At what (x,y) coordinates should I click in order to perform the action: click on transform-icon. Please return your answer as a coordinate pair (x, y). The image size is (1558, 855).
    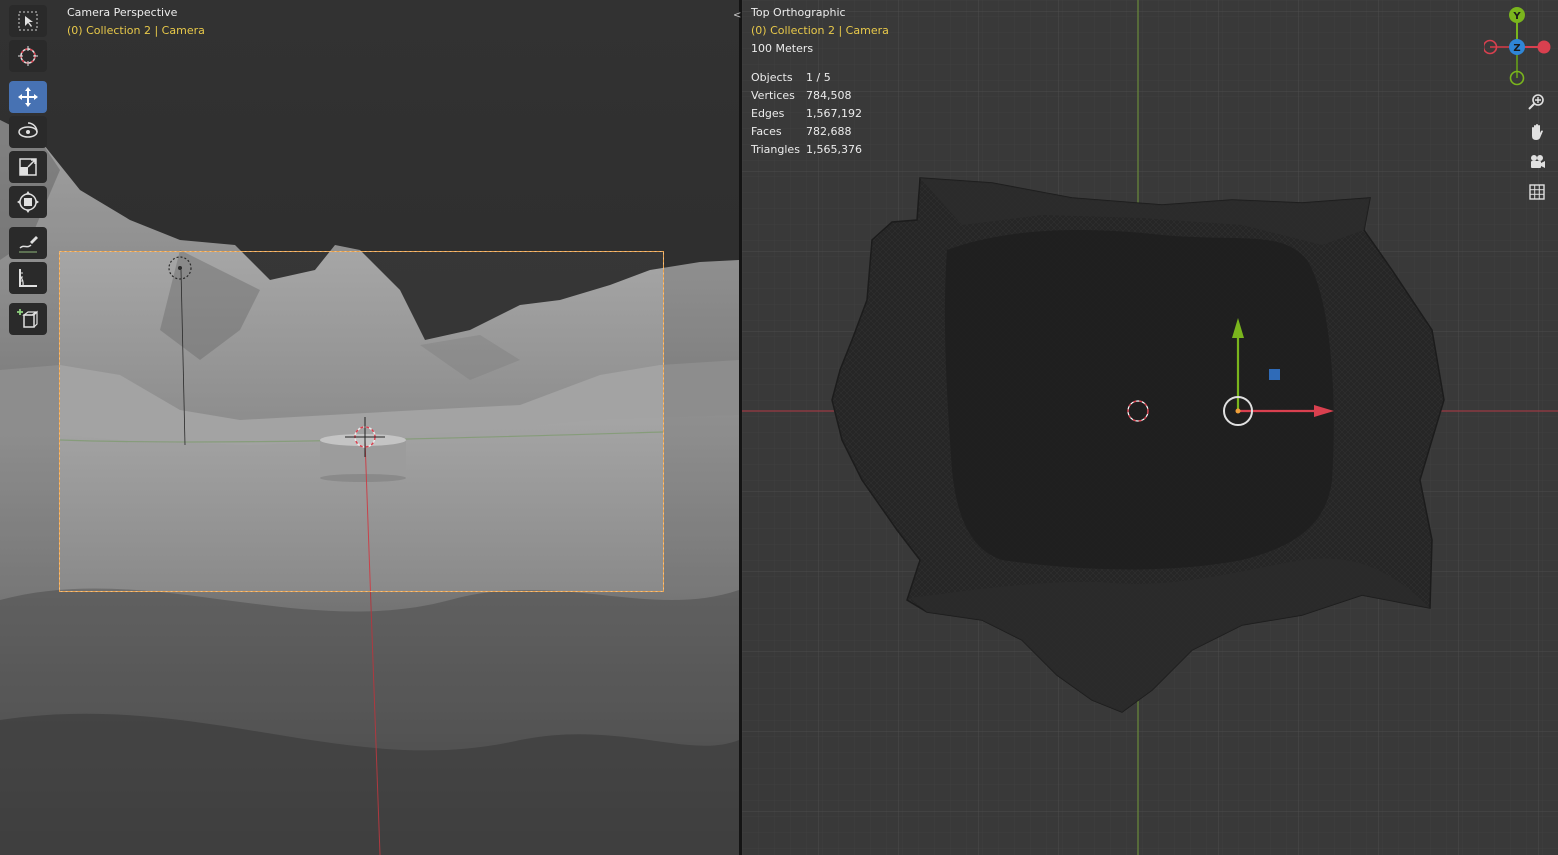
    Looking at the image, I should click on (28, 202).